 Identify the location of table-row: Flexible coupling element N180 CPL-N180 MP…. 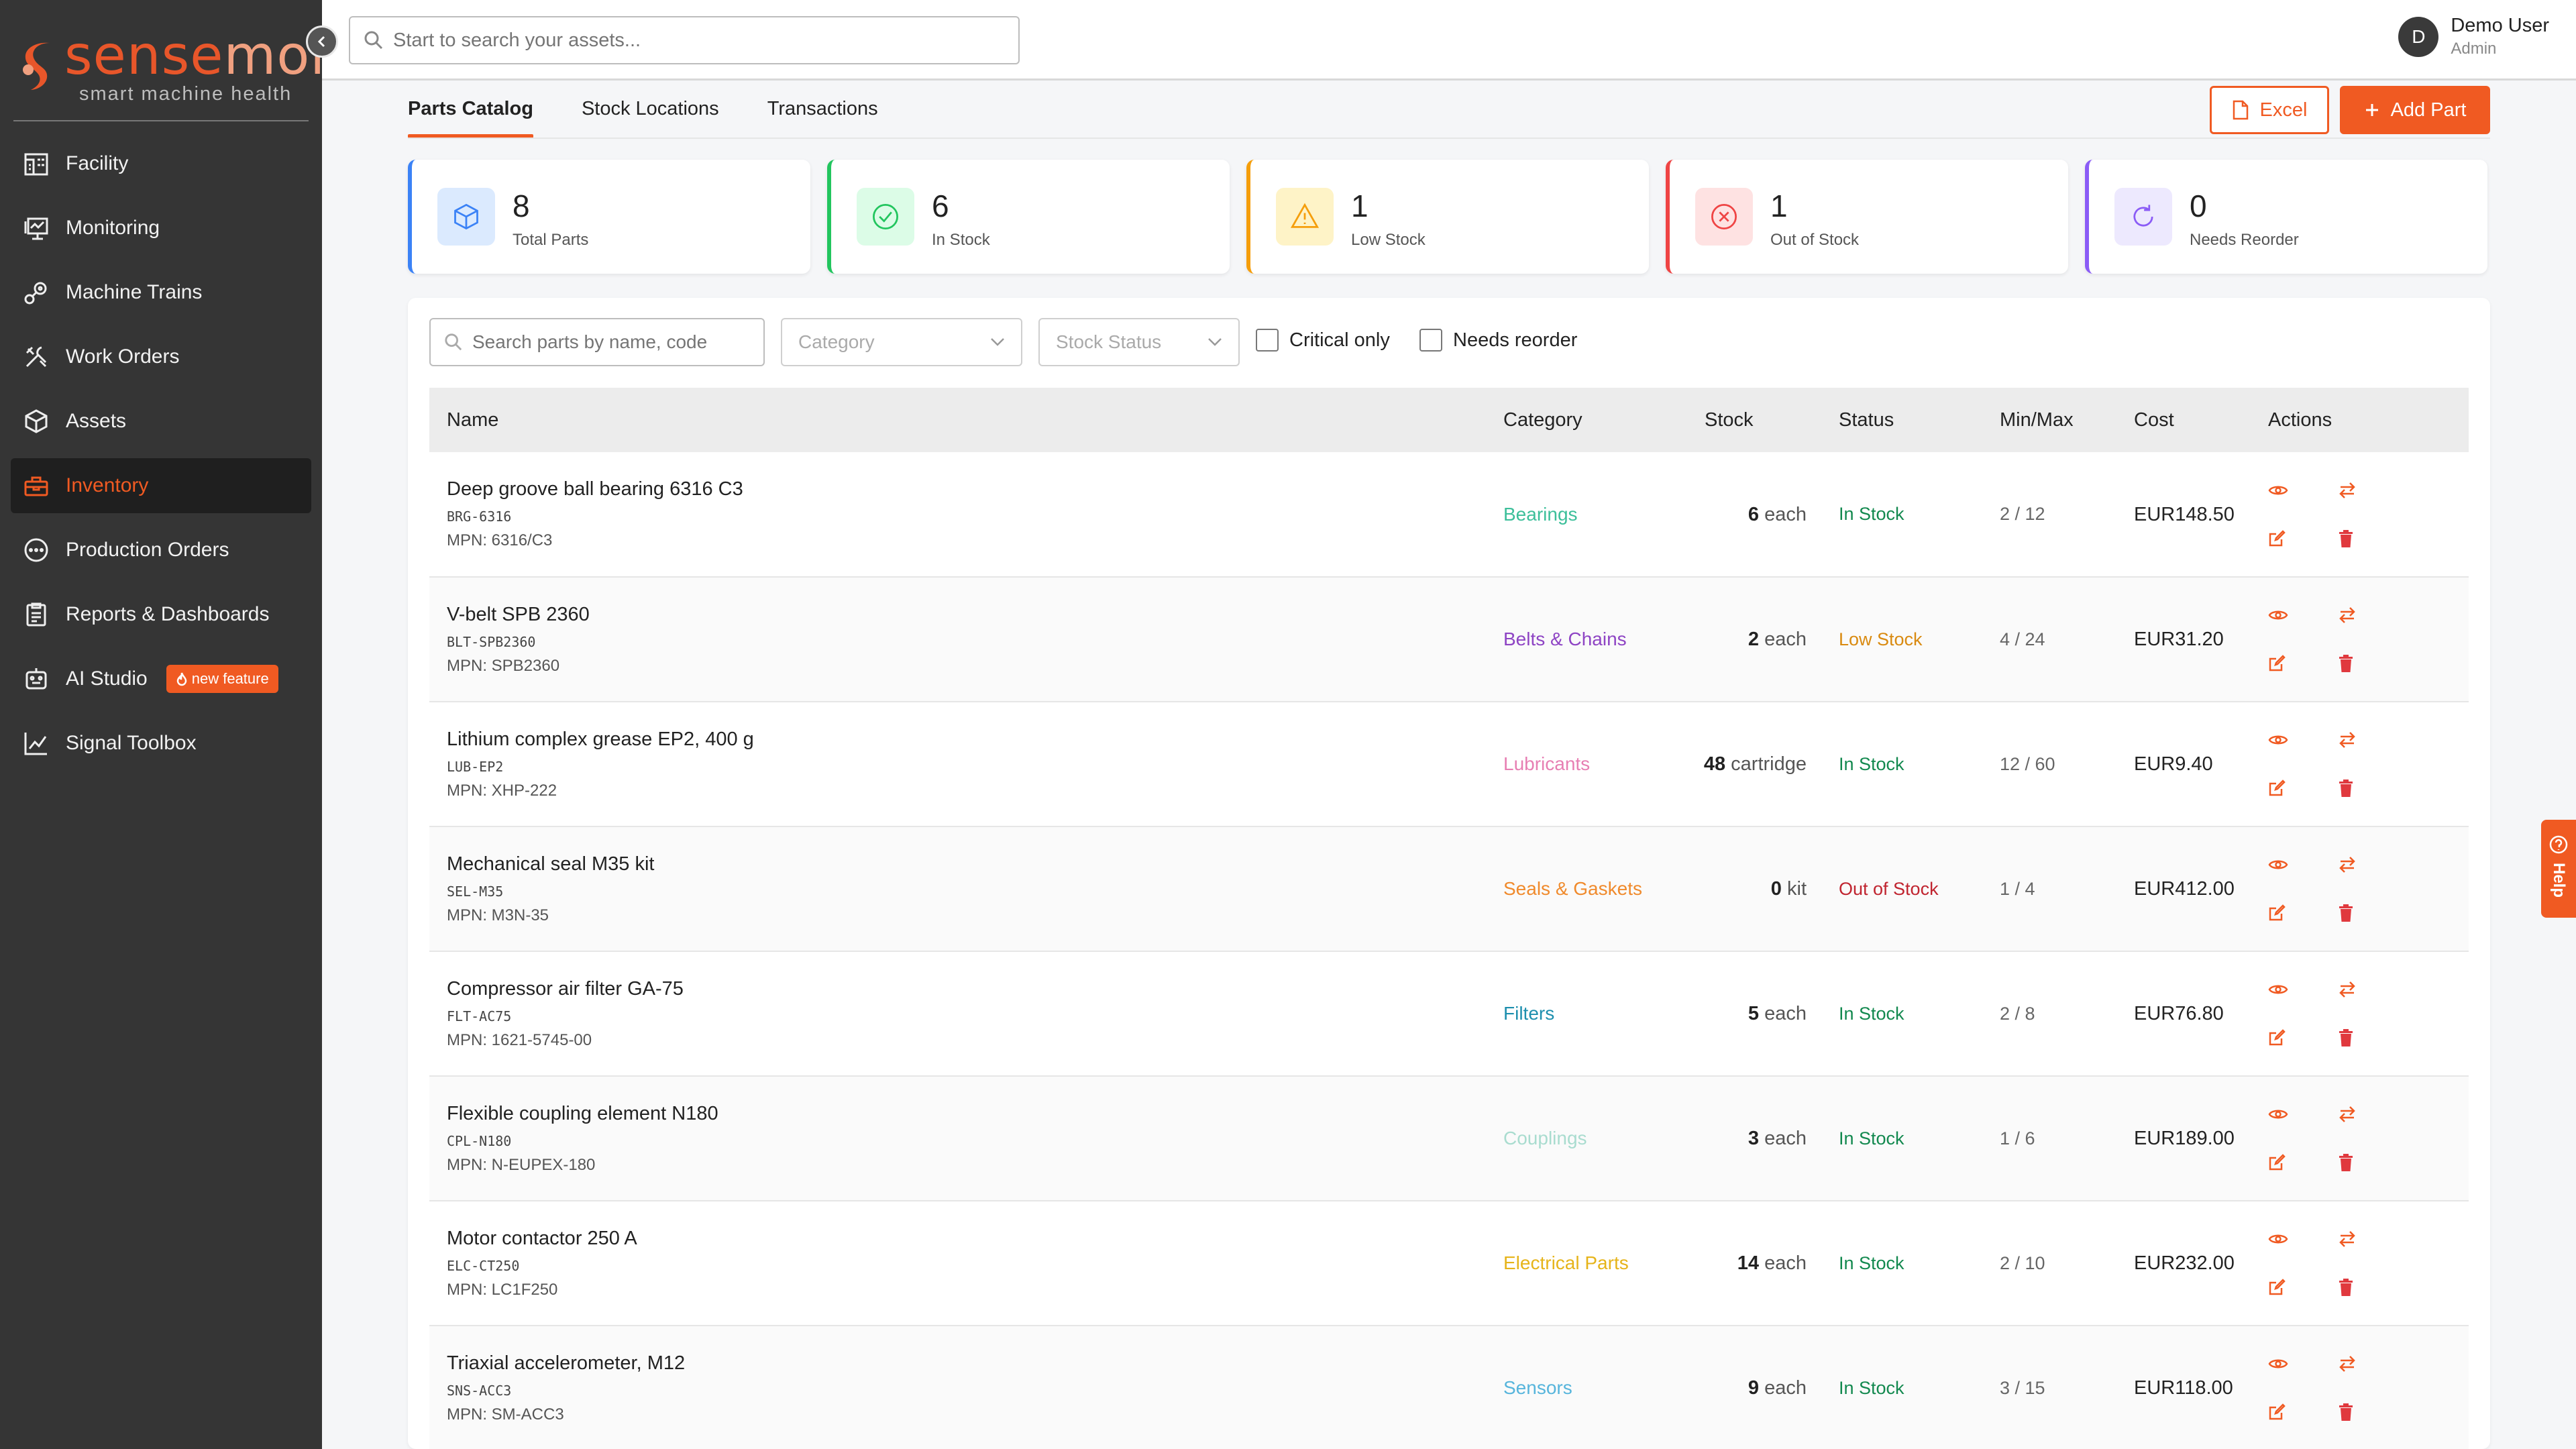
(1449, 1138).